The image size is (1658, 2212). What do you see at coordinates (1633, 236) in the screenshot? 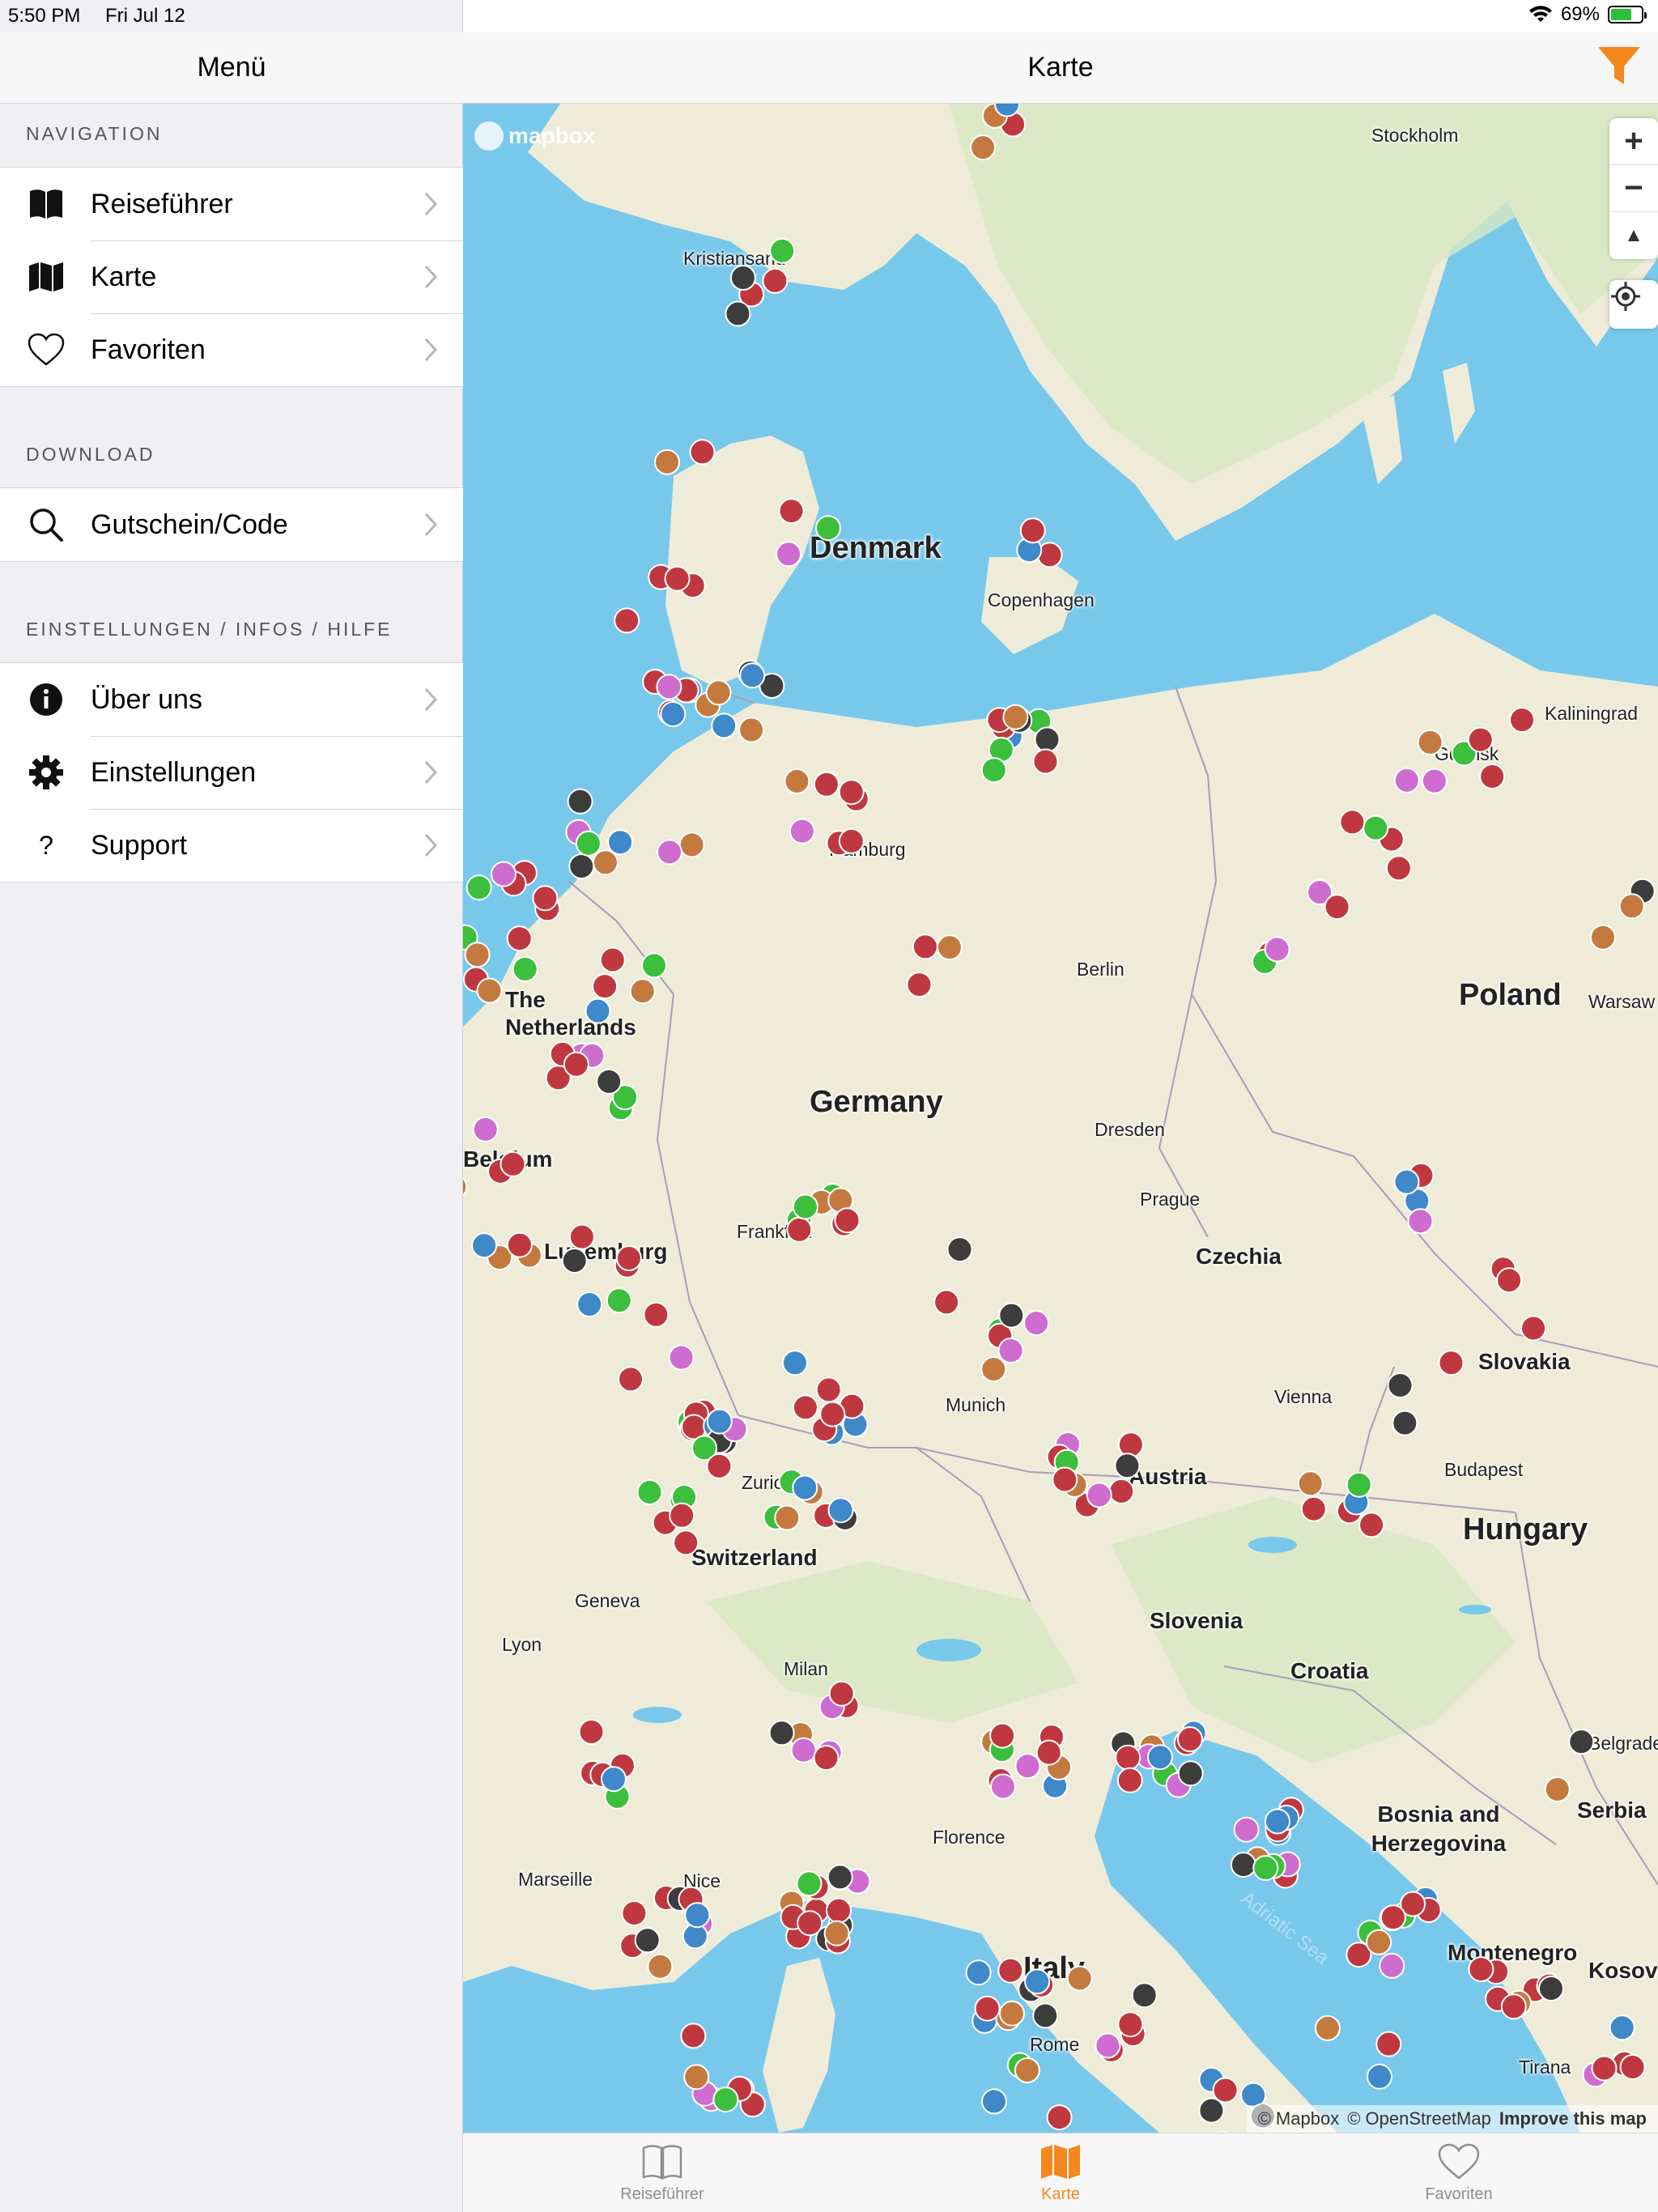
I see `compass-button: ▲` at bounding box center [1633, 236].